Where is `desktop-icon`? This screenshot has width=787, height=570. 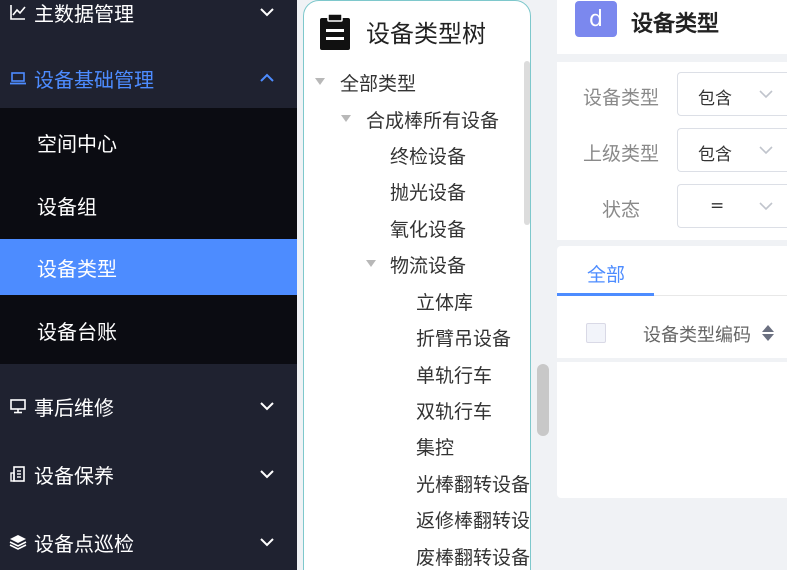
desktop-icon is located at coordinates (18, 406).